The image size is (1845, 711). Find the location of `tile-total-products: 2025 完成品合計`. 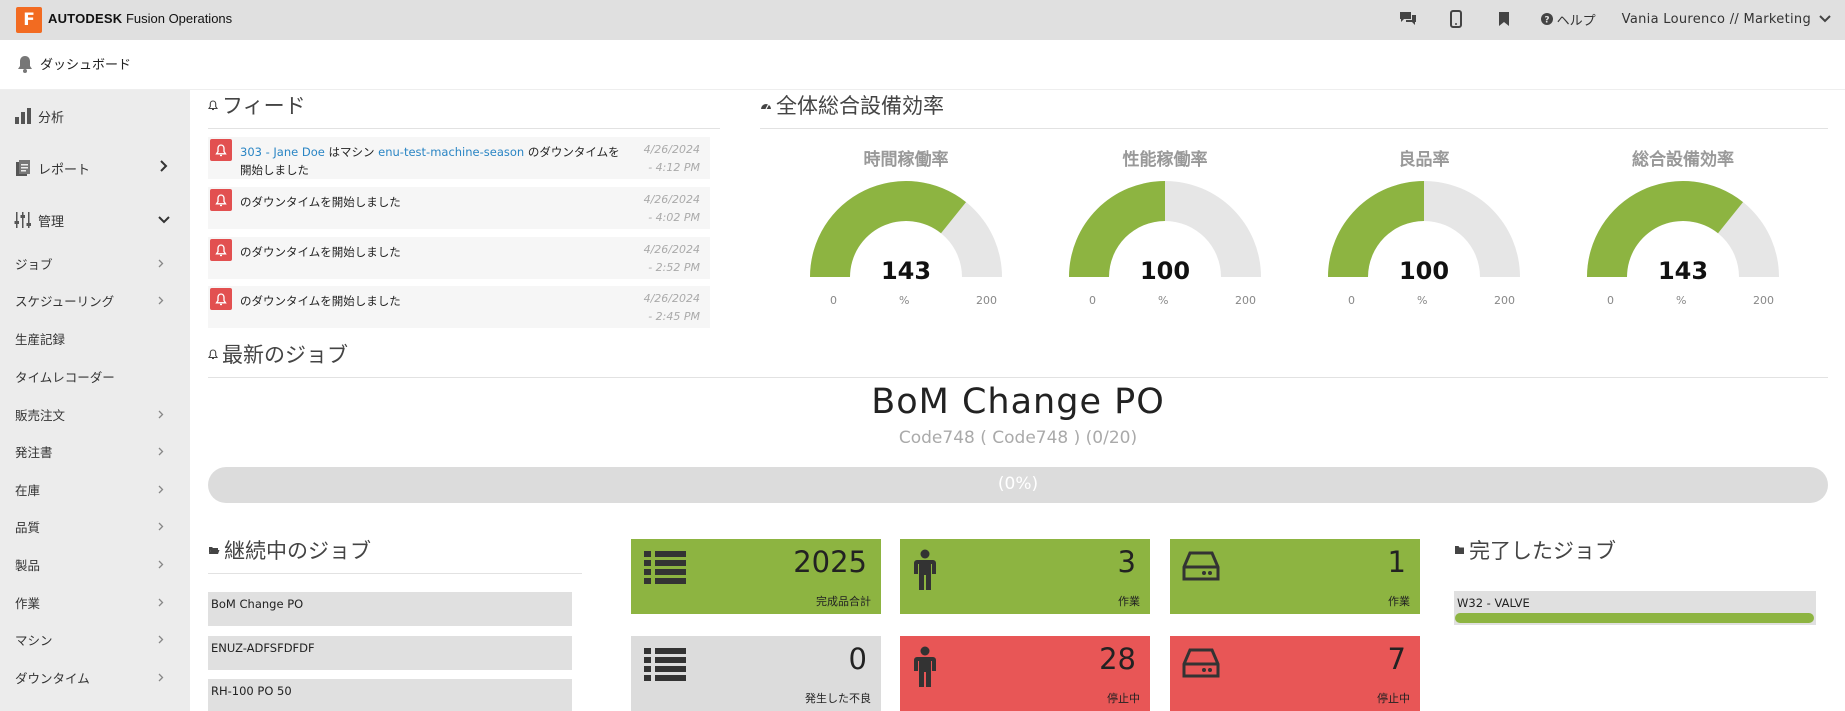

tile-total-products: 2025 完成品合計 is located at coordinates (756, 576).